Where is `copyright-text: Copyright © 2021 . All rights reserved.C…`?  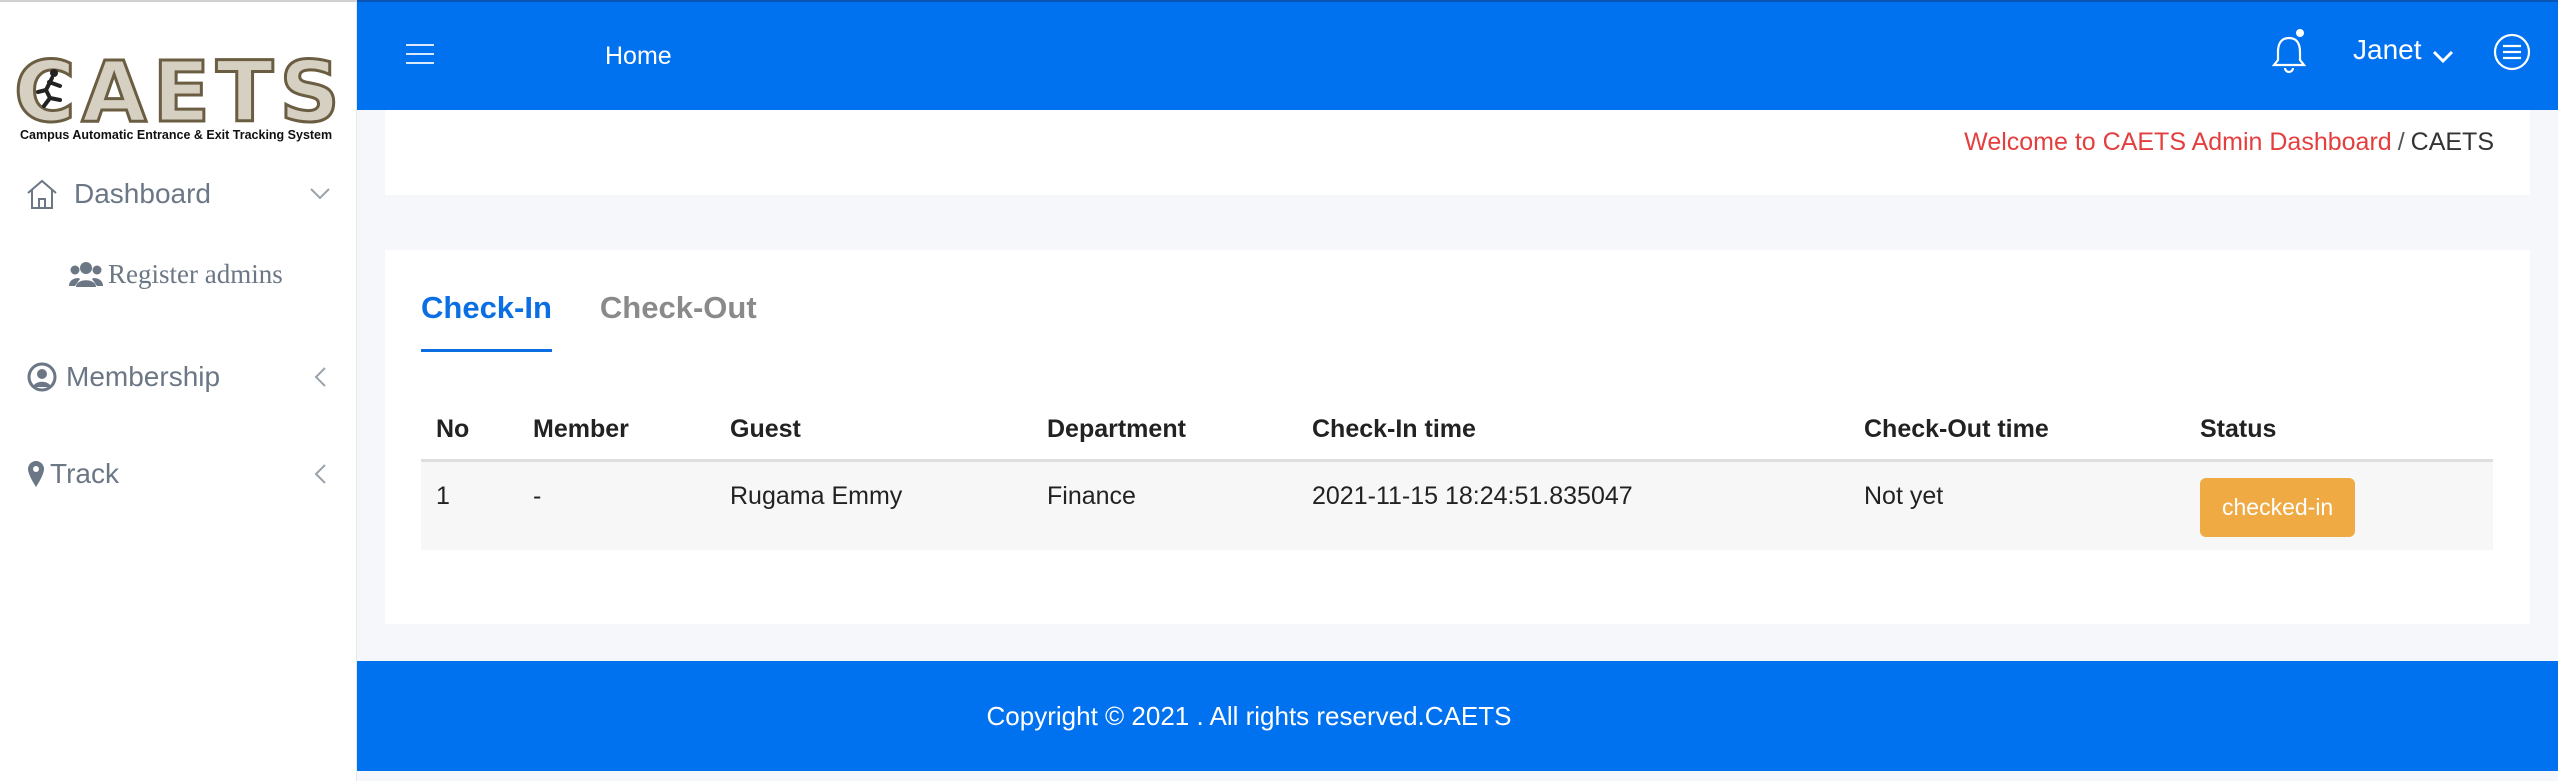
copyright-text: Copyright © 2021 . All rights reserved.C… is located at coordinates (1249, 716).